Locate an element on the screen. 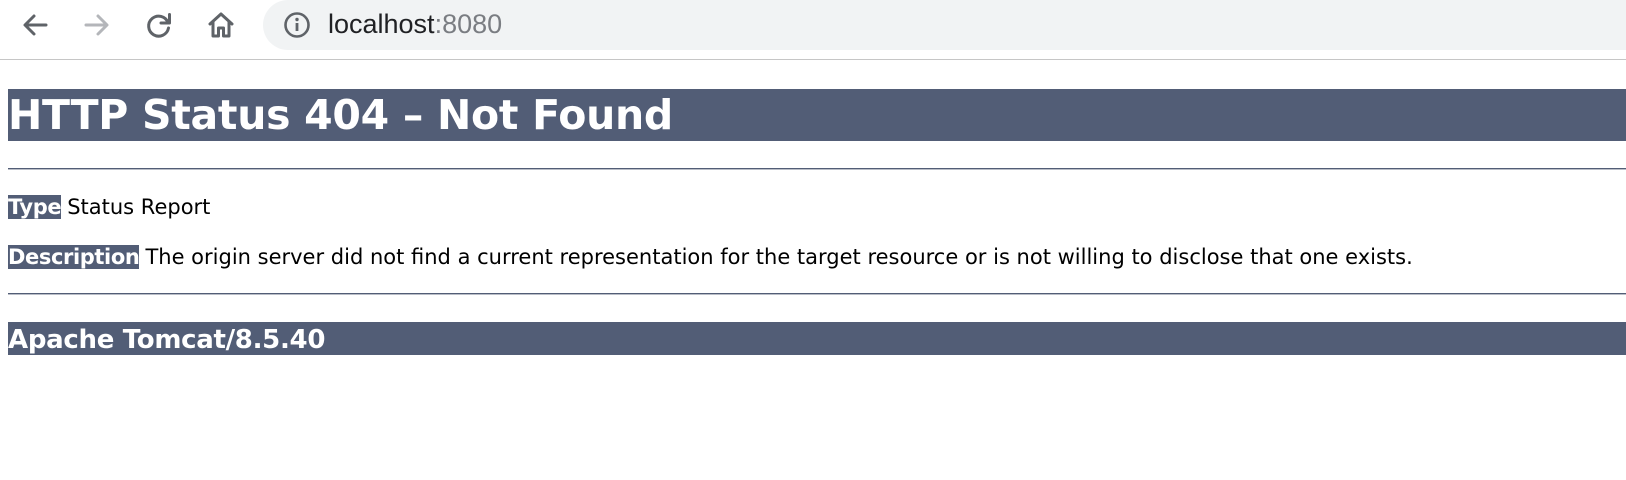 This screenshot has width=1626, height=480. arrow-left-icon is located at coordinates (35, 25).